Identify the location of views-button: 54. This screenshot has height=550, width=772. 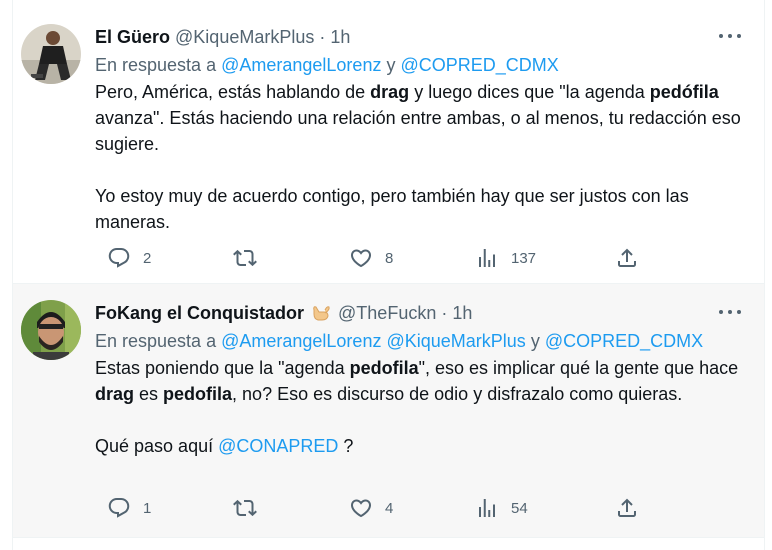
(501, 508).